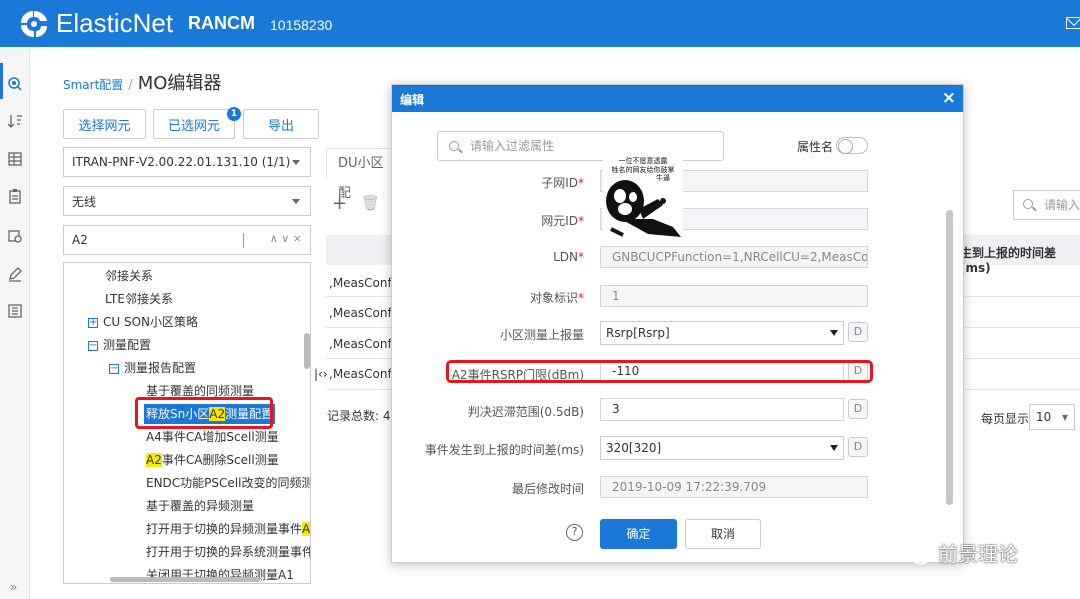 The height and width of the screenshot is (599, 1080). I want to click on trash-icon: 🗑, so click(370, 203).